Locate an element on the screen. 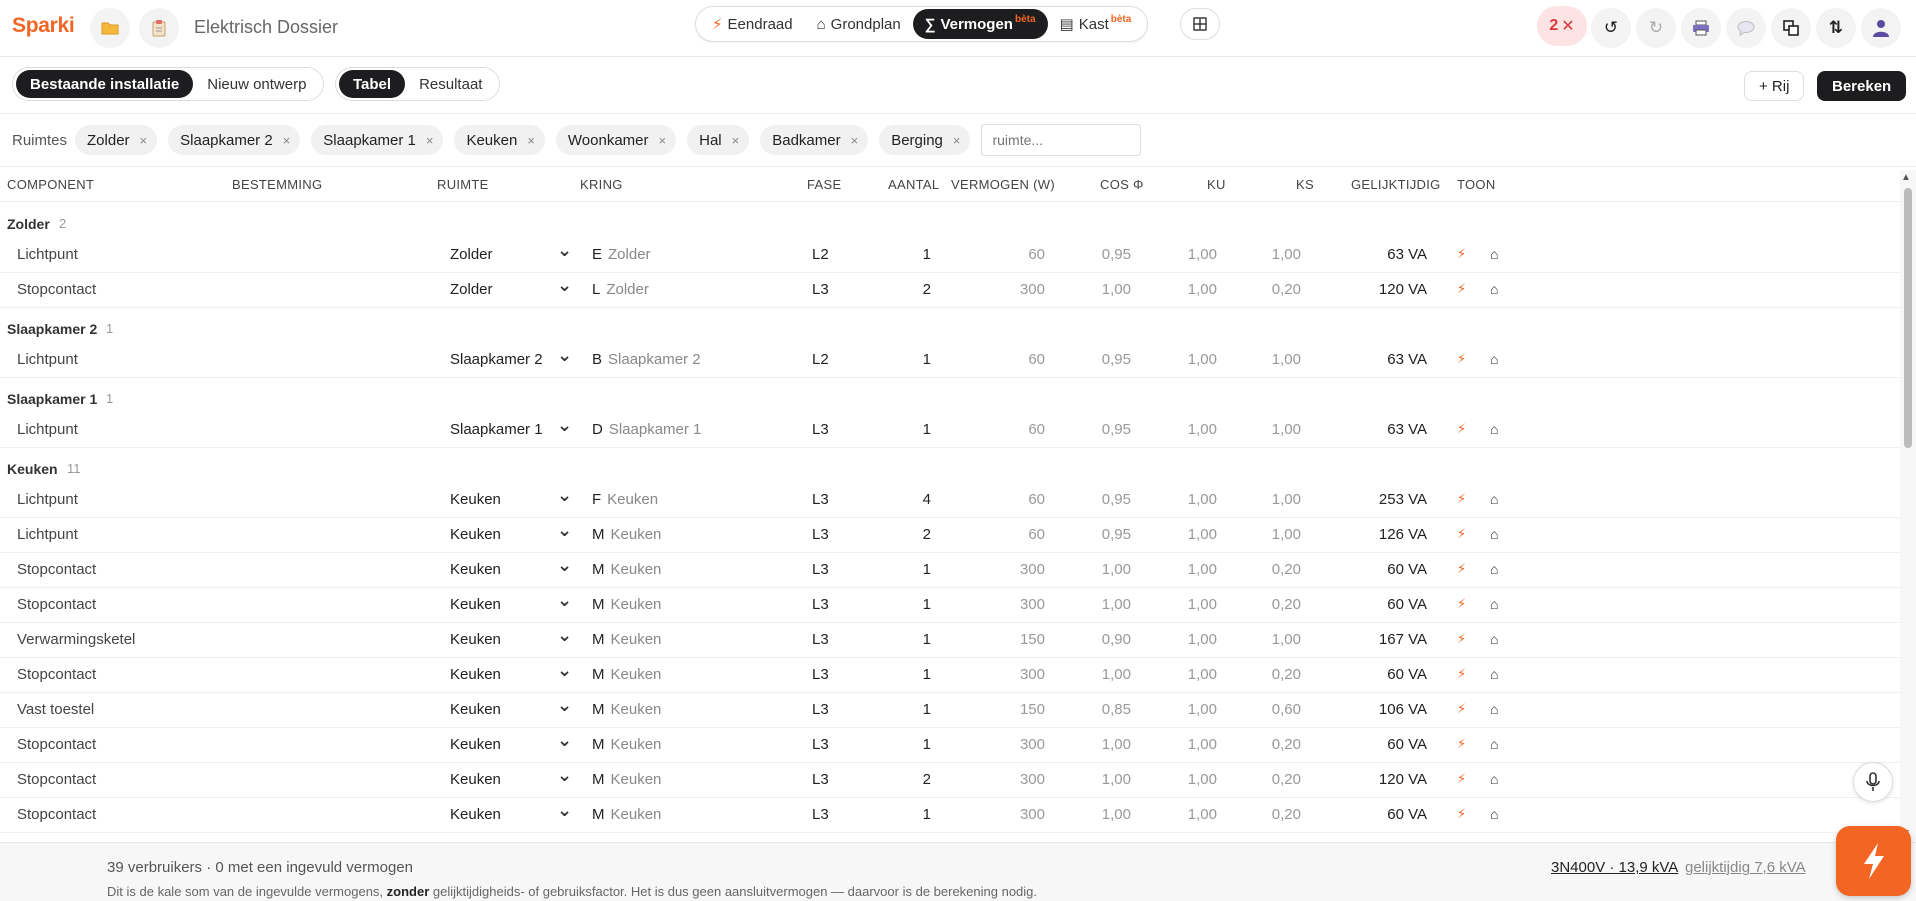 This screenshot has height=901, width=1916. col-kring: KRING is located at coordinates (601, 184).